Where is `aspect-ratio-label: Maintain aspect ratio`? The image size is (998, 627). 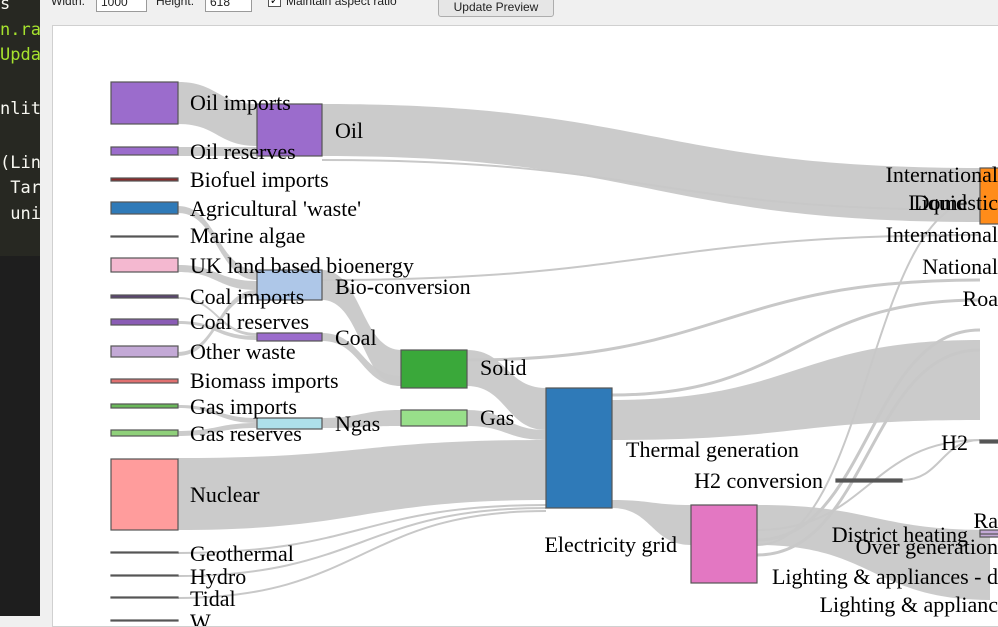
aspect-ratio-label: Maintain aspect ratio is located at coordinates (341, 4).